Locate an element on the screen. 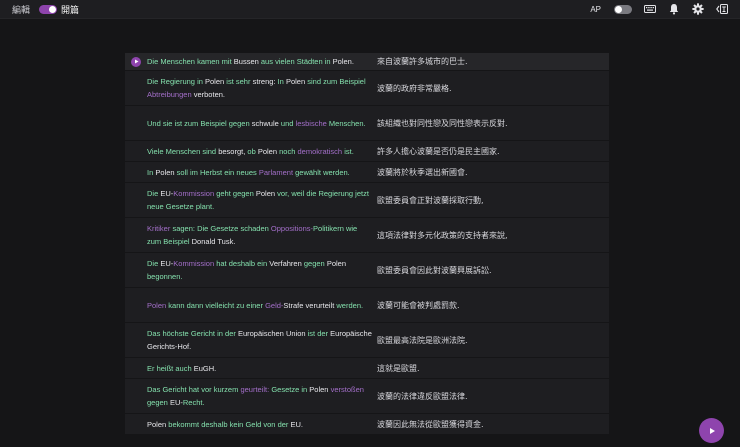 This screenshot has width=740, height=447. translate-icon is located at coordinates (722, 9).